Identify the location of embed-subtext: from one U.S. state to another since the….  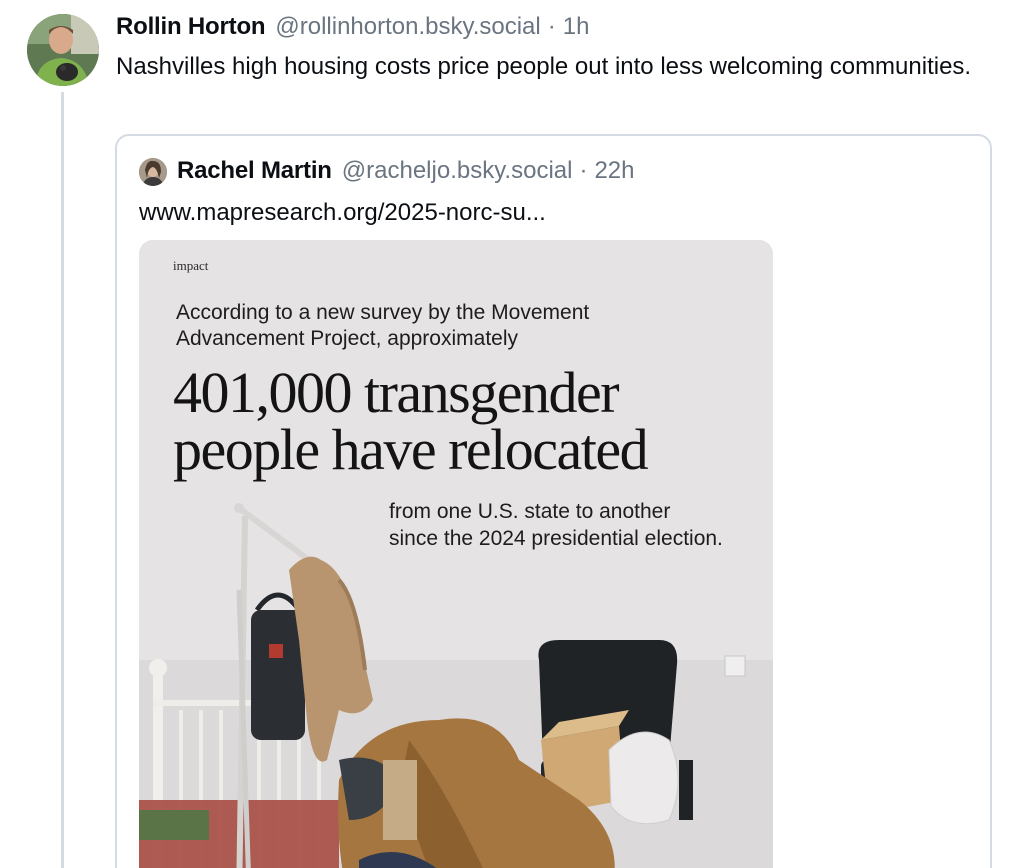
(579, 525).